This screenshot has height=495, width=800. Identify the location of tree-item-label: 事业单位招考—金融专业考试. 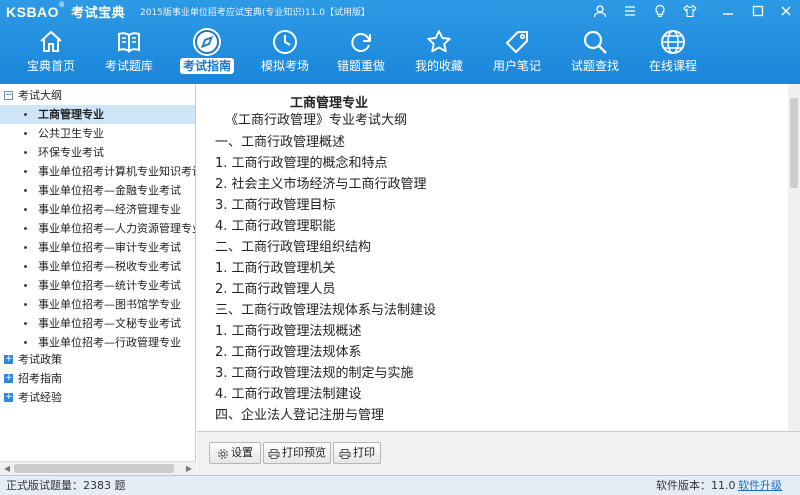
(109, 190).